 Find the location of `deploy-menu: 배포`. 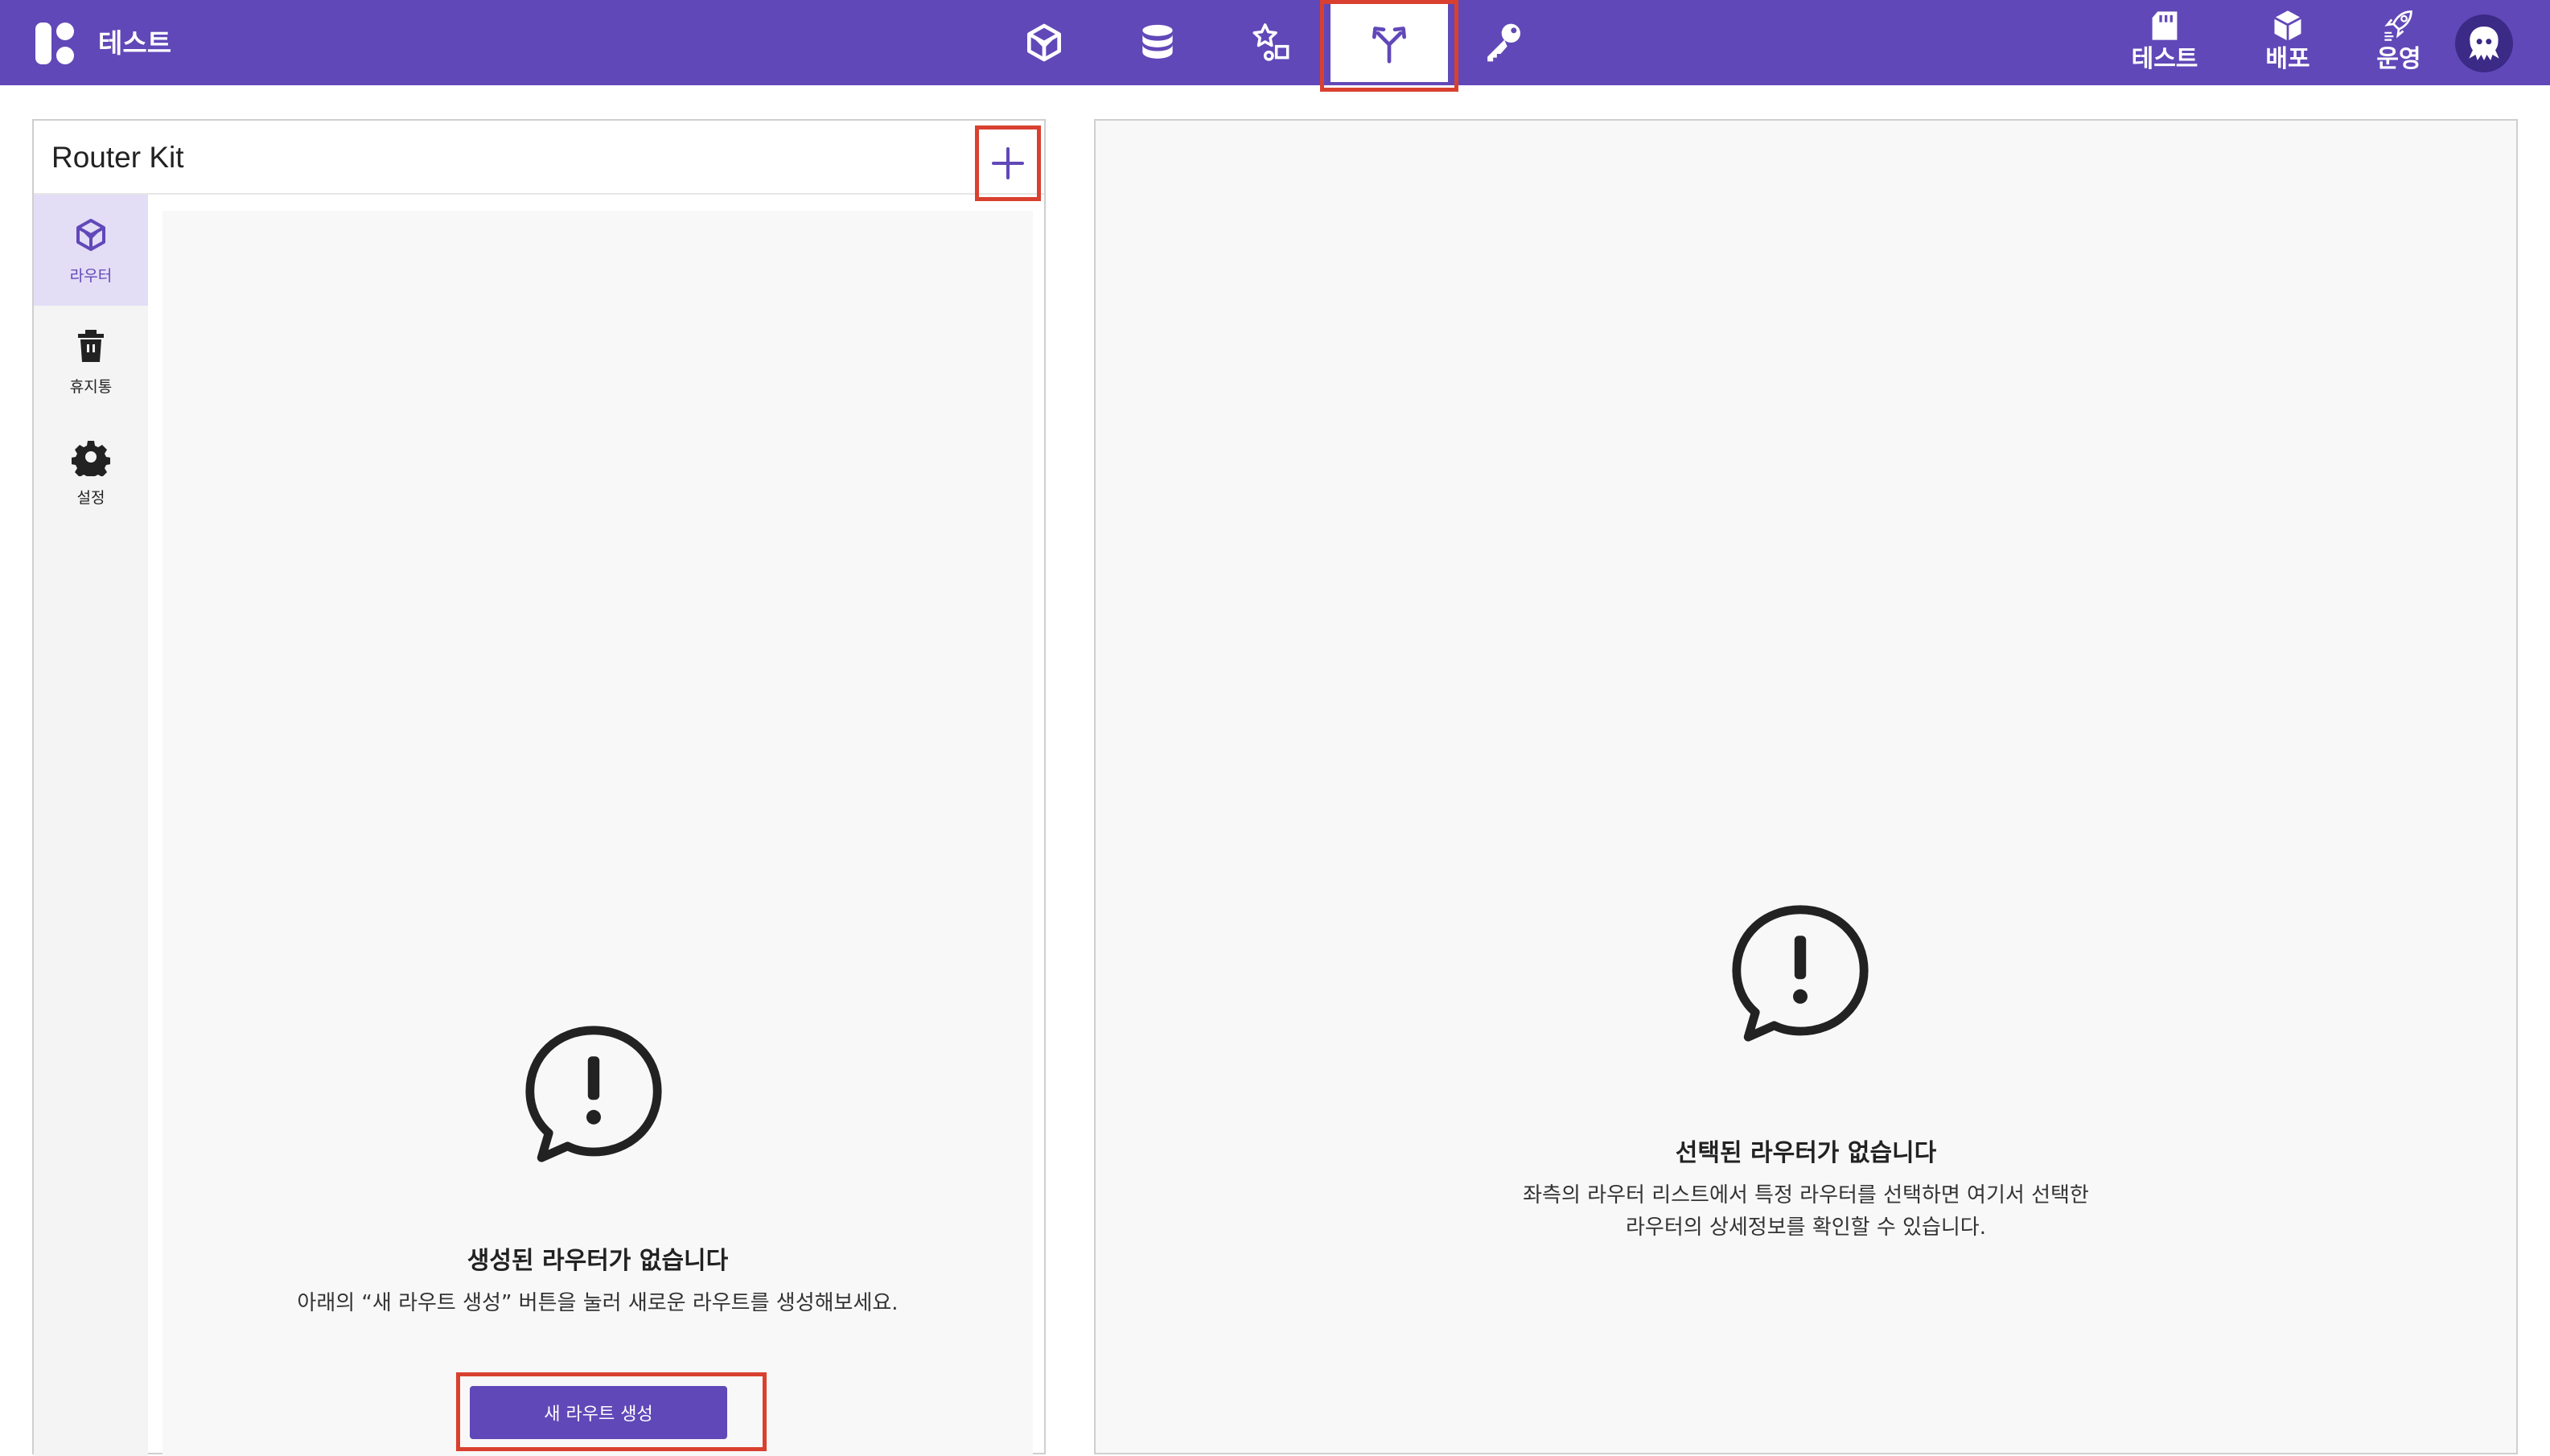

deploy-menu: 배포 is located at coordinates (2287, 42).